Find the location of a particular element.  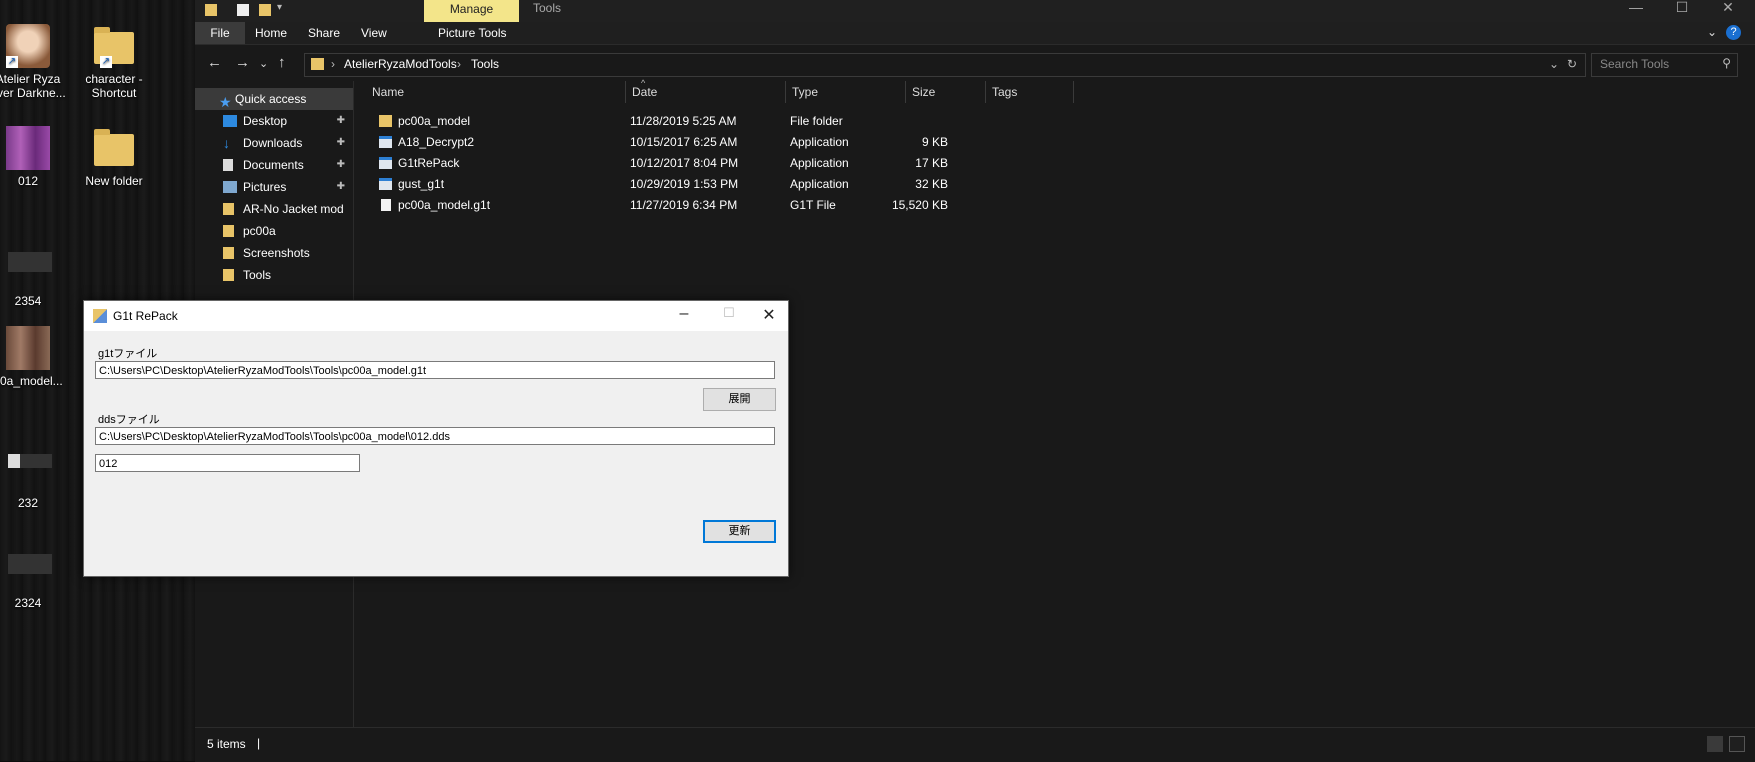

nav-item-pc00a: pc00a is located at coordinates (274, 231).